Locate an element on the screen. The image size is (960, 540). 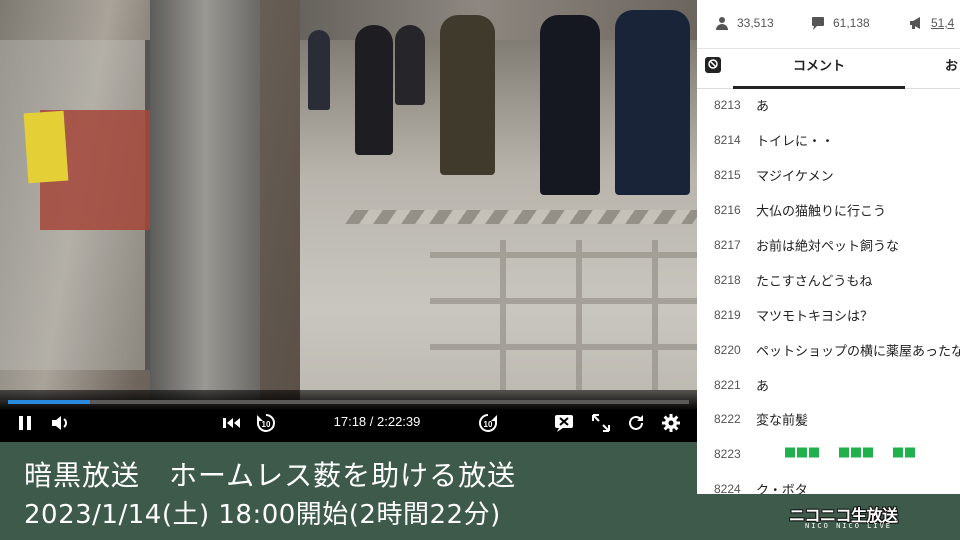
video-yellow-sign is located at coordinates (46, 147).